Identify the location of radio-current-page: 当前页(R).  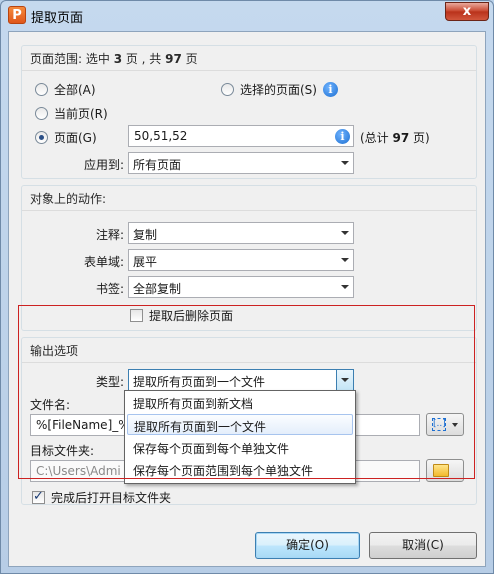
(71, 113).